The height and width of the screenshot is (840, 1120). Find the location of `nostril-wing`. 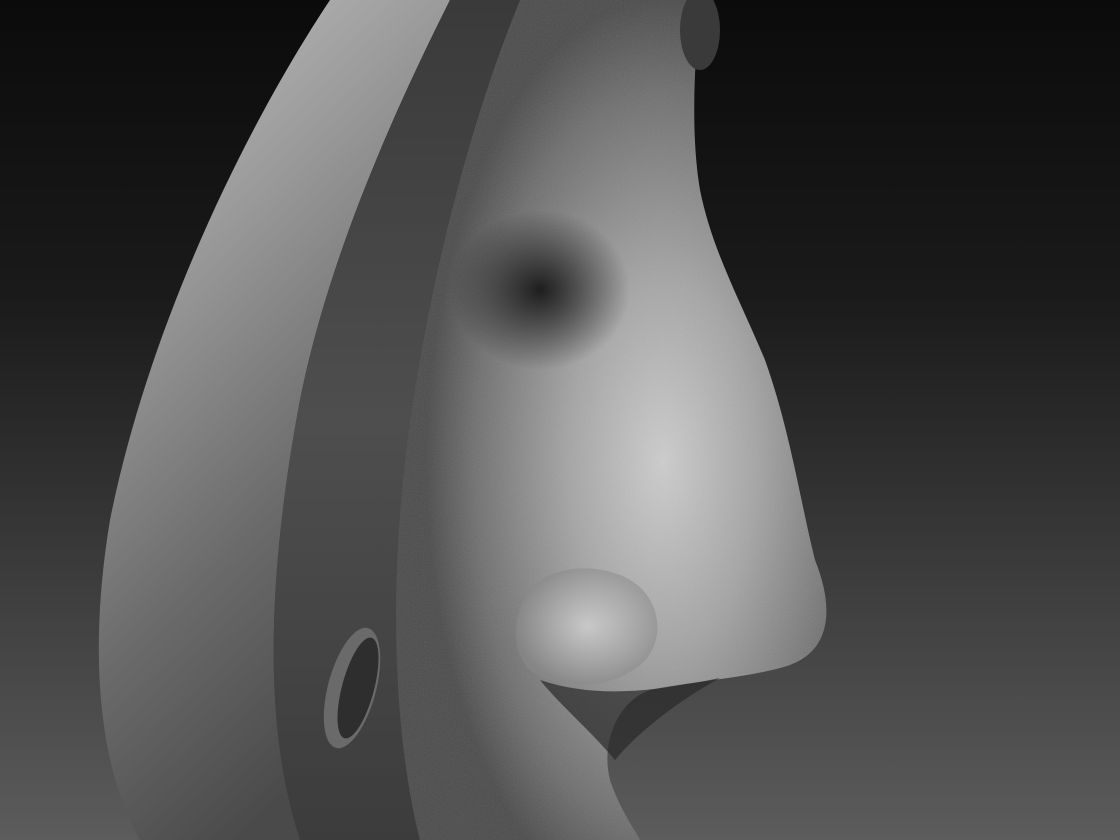

nostril-wing is located at coordinates (586, 626).